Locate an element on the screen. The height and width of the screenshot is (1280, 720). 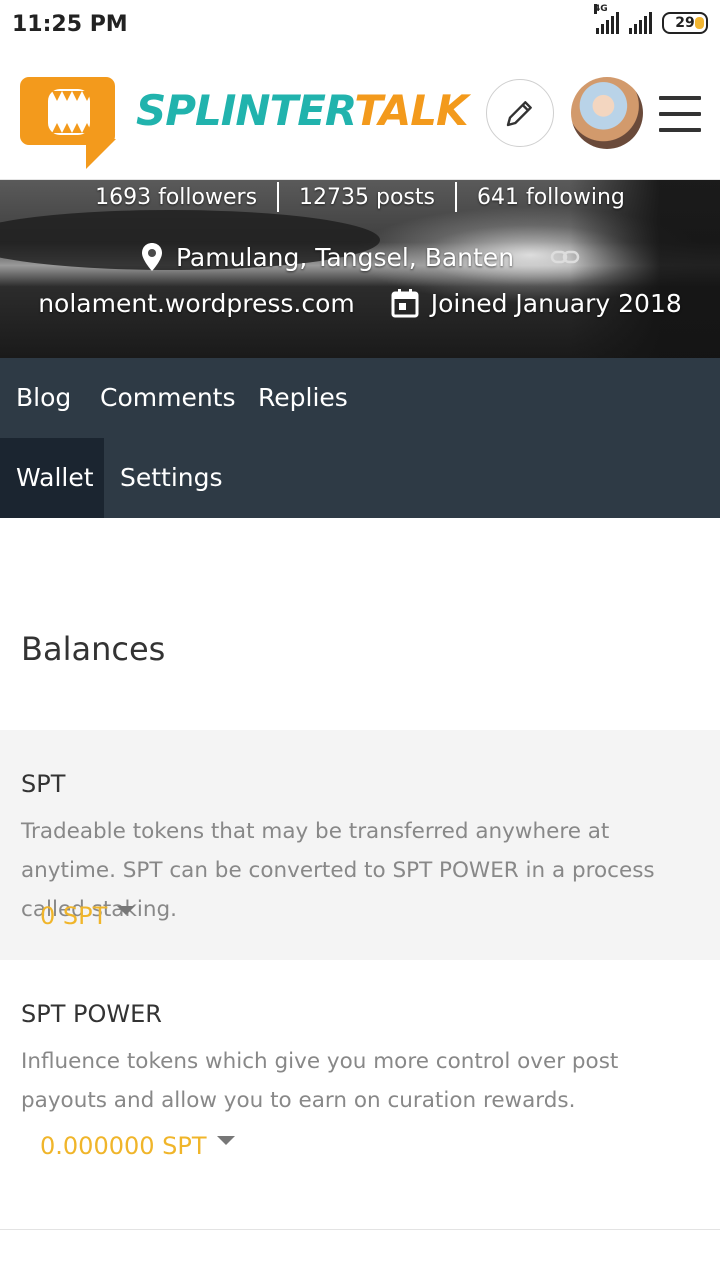
profile-stats: 1693 followers 12735 posts 641 following is located at coordinates (360, 197).